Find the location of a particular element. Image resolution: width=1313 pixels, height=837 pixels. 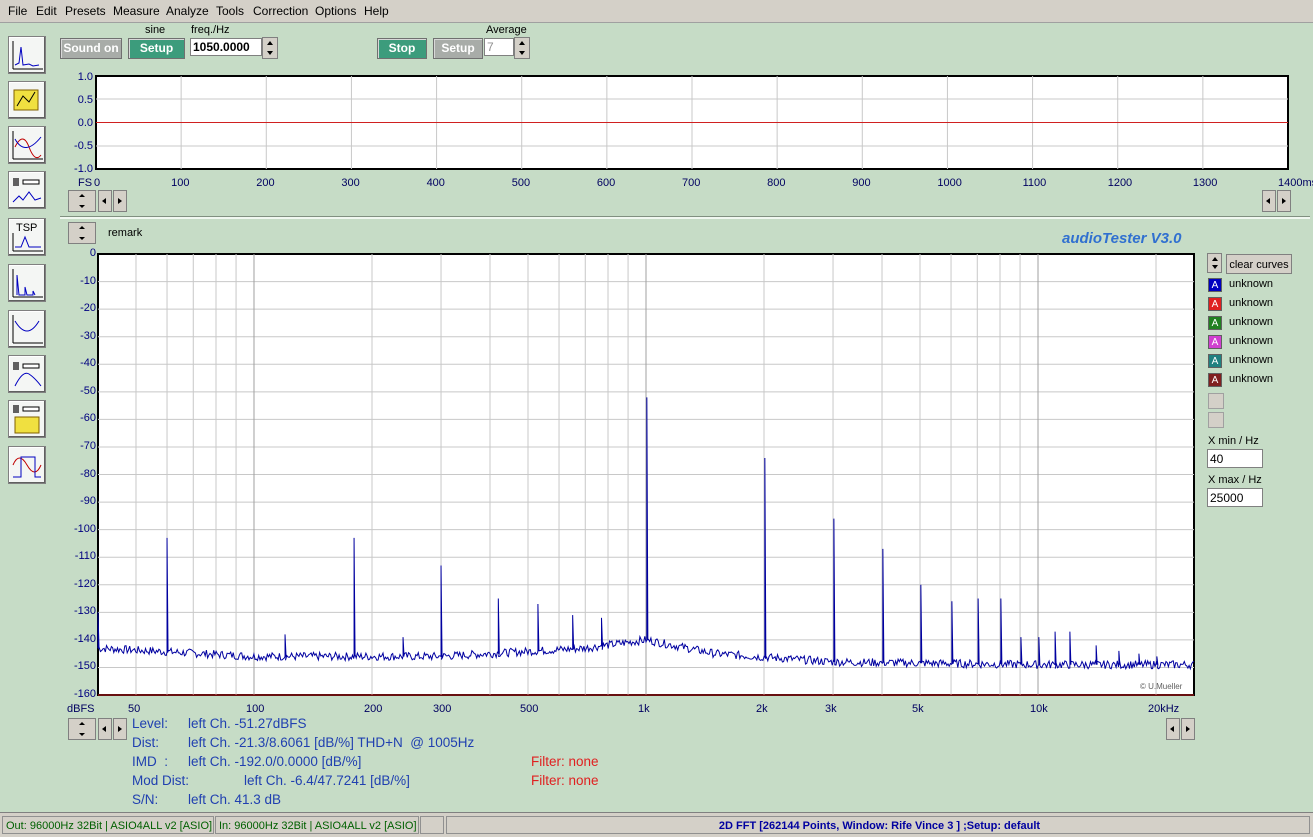

fft-xtick: 300 is located at coordinates (442, 709).